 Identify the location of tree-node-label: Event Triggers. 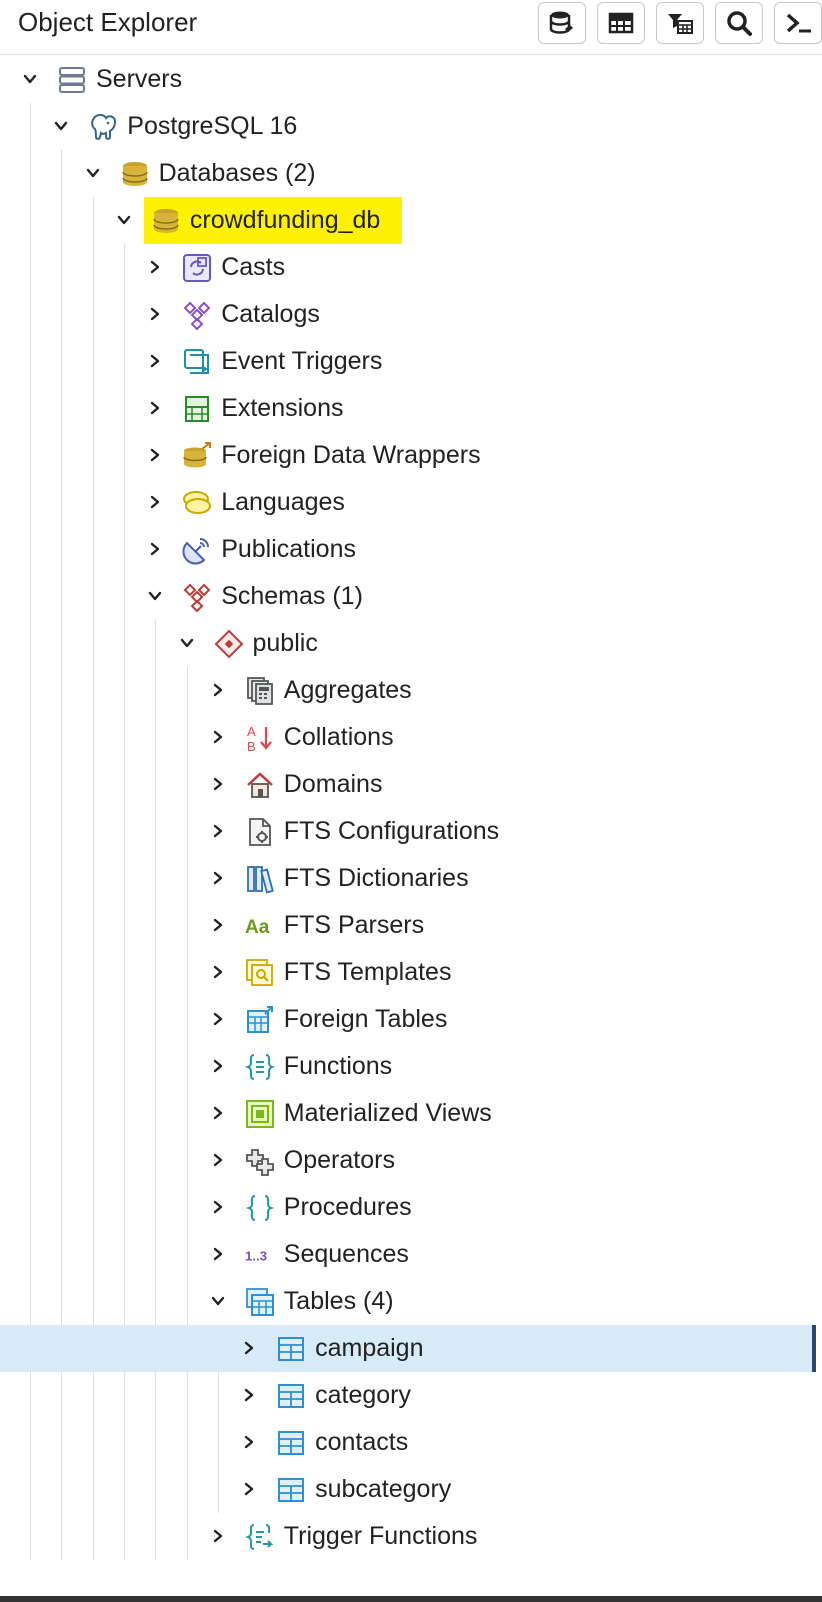
(302, 361).